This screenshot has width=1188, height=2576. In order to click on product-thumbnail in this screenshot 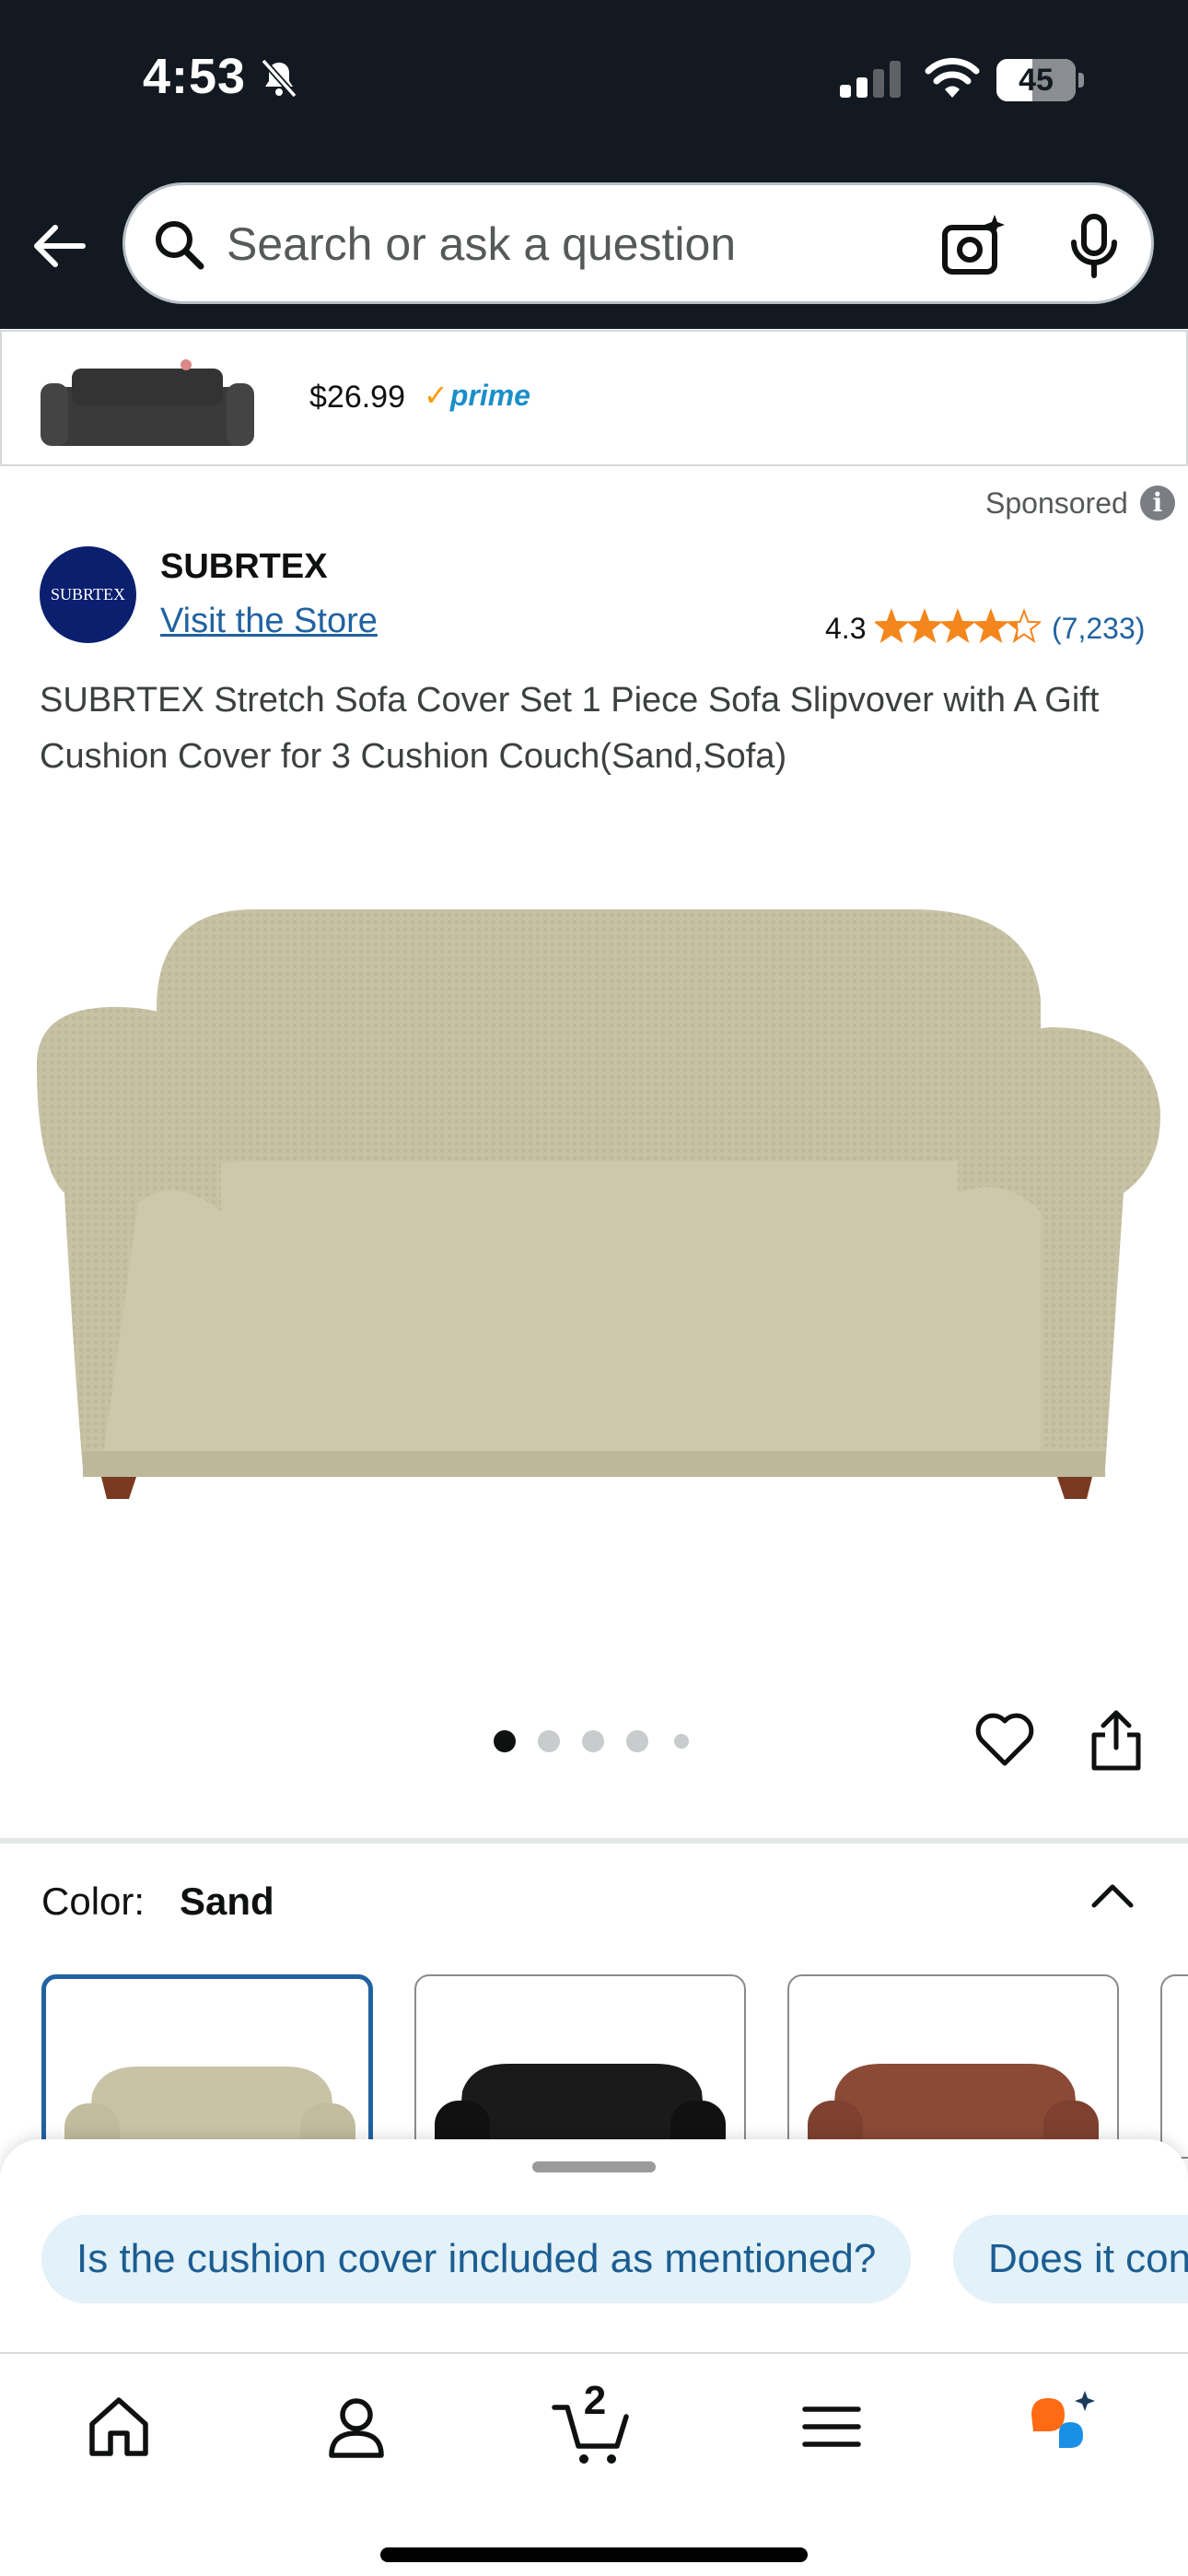, I will do `click(147, 402)`.